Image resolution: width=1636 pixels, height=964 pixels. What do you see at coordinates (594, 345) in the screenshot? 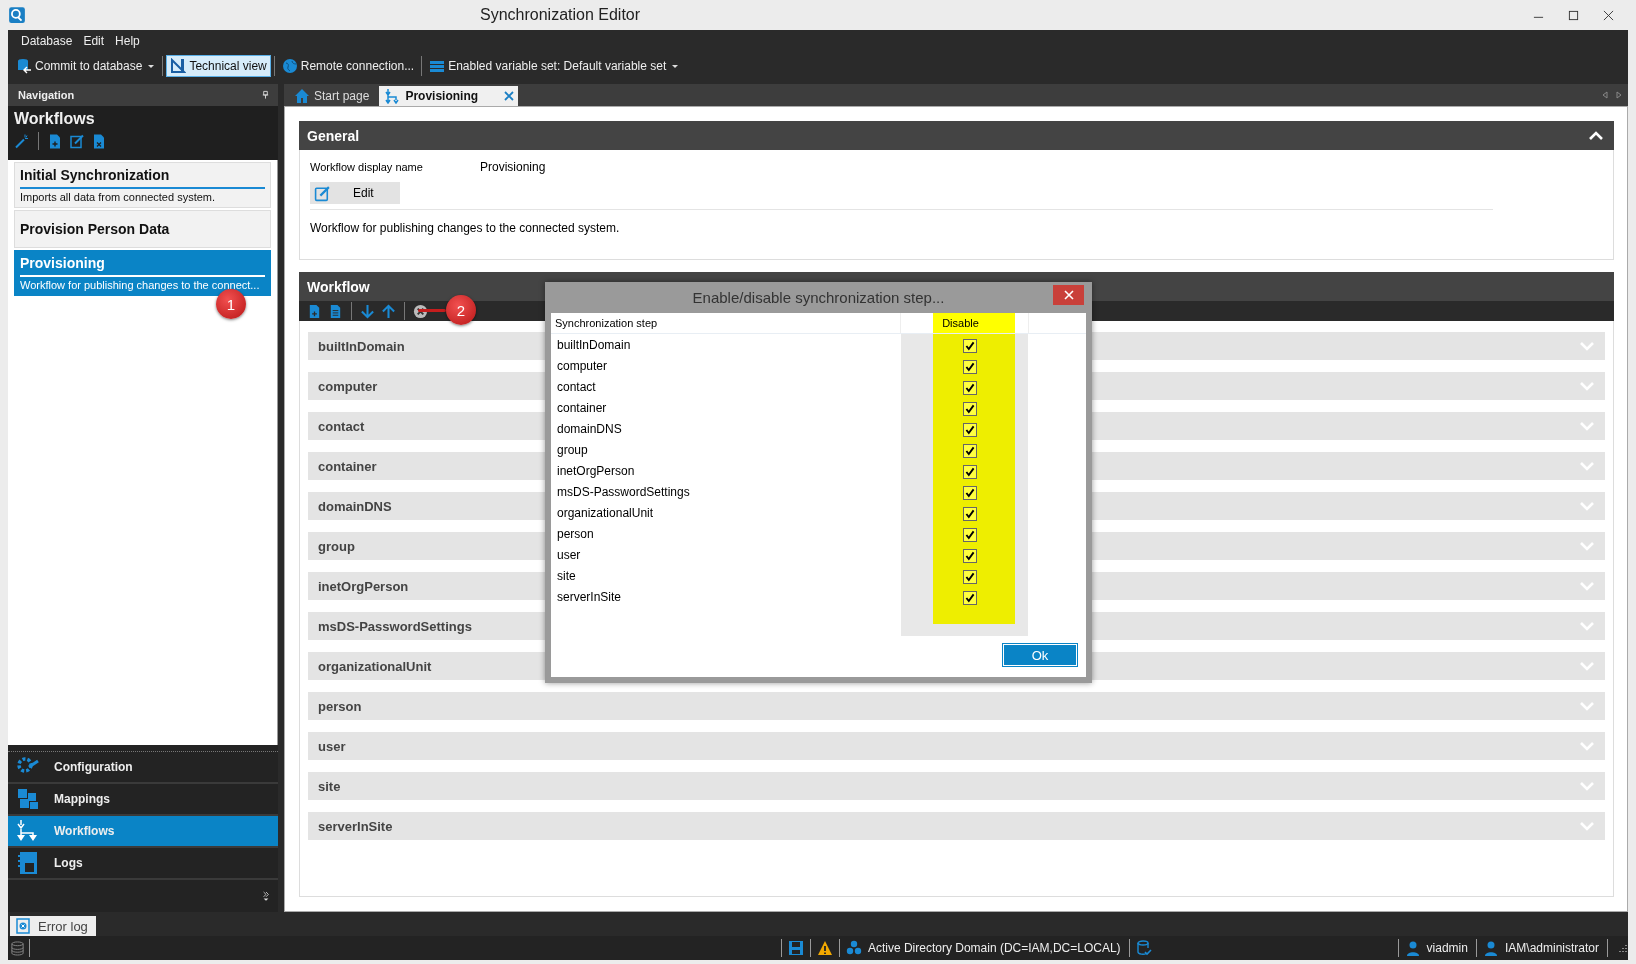
I see `table-cell-text: builtInDomain` at bounding box center [594, 345].